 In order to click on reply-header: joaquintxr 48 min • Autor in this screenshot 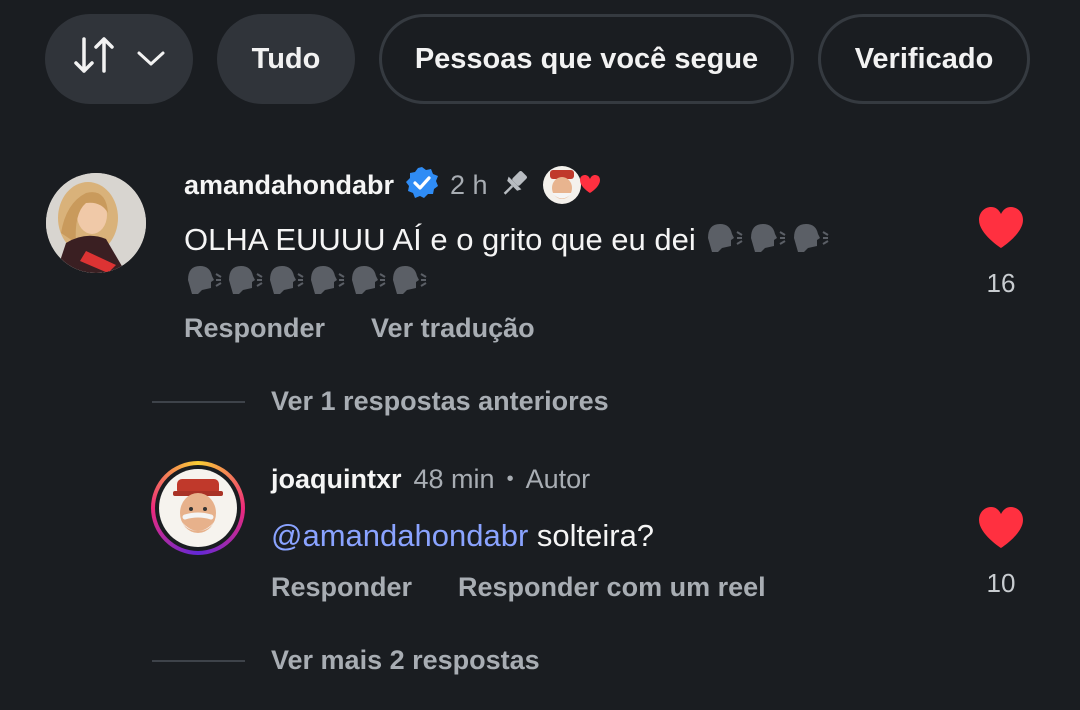, I will do `click(430, 479)`.